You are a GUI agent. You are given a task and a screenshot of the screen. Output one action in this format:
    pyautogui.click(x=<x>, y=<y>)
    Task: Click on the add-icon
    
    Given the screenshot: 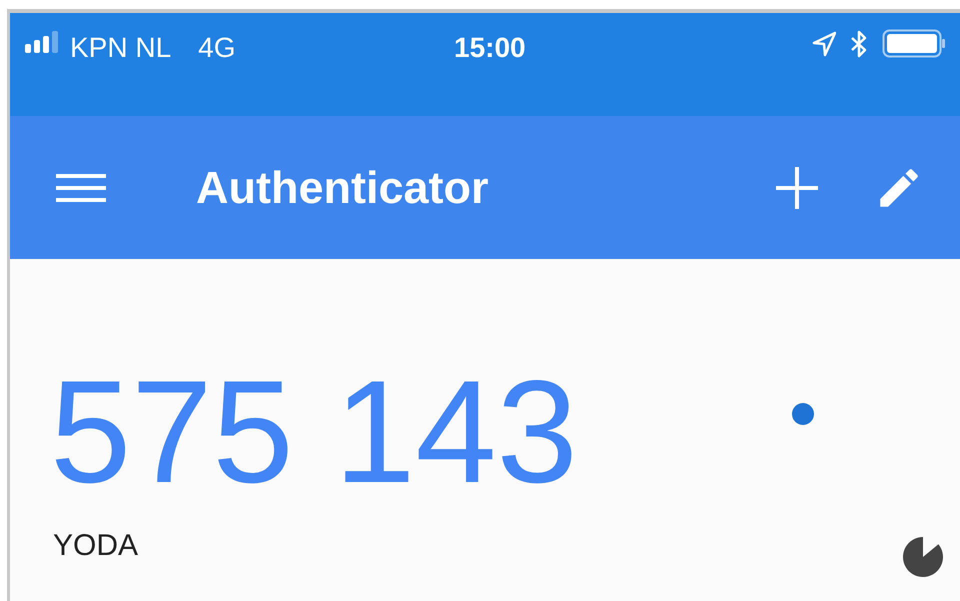 What is the action you would take?
    pyautogui.click(x=797, y=187)
    